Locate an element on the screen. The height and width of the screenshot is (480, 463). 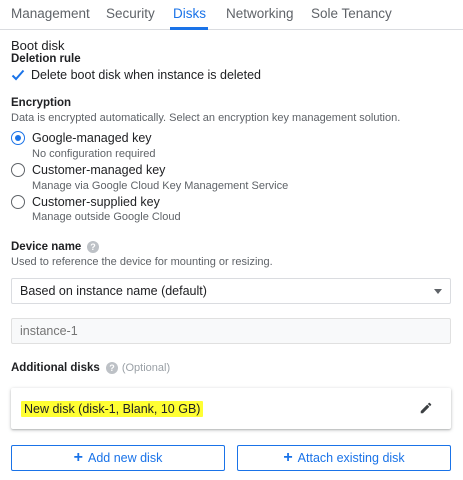
attach-existing-disk-label: Attach existing disk is located at coordinates (351, 458).